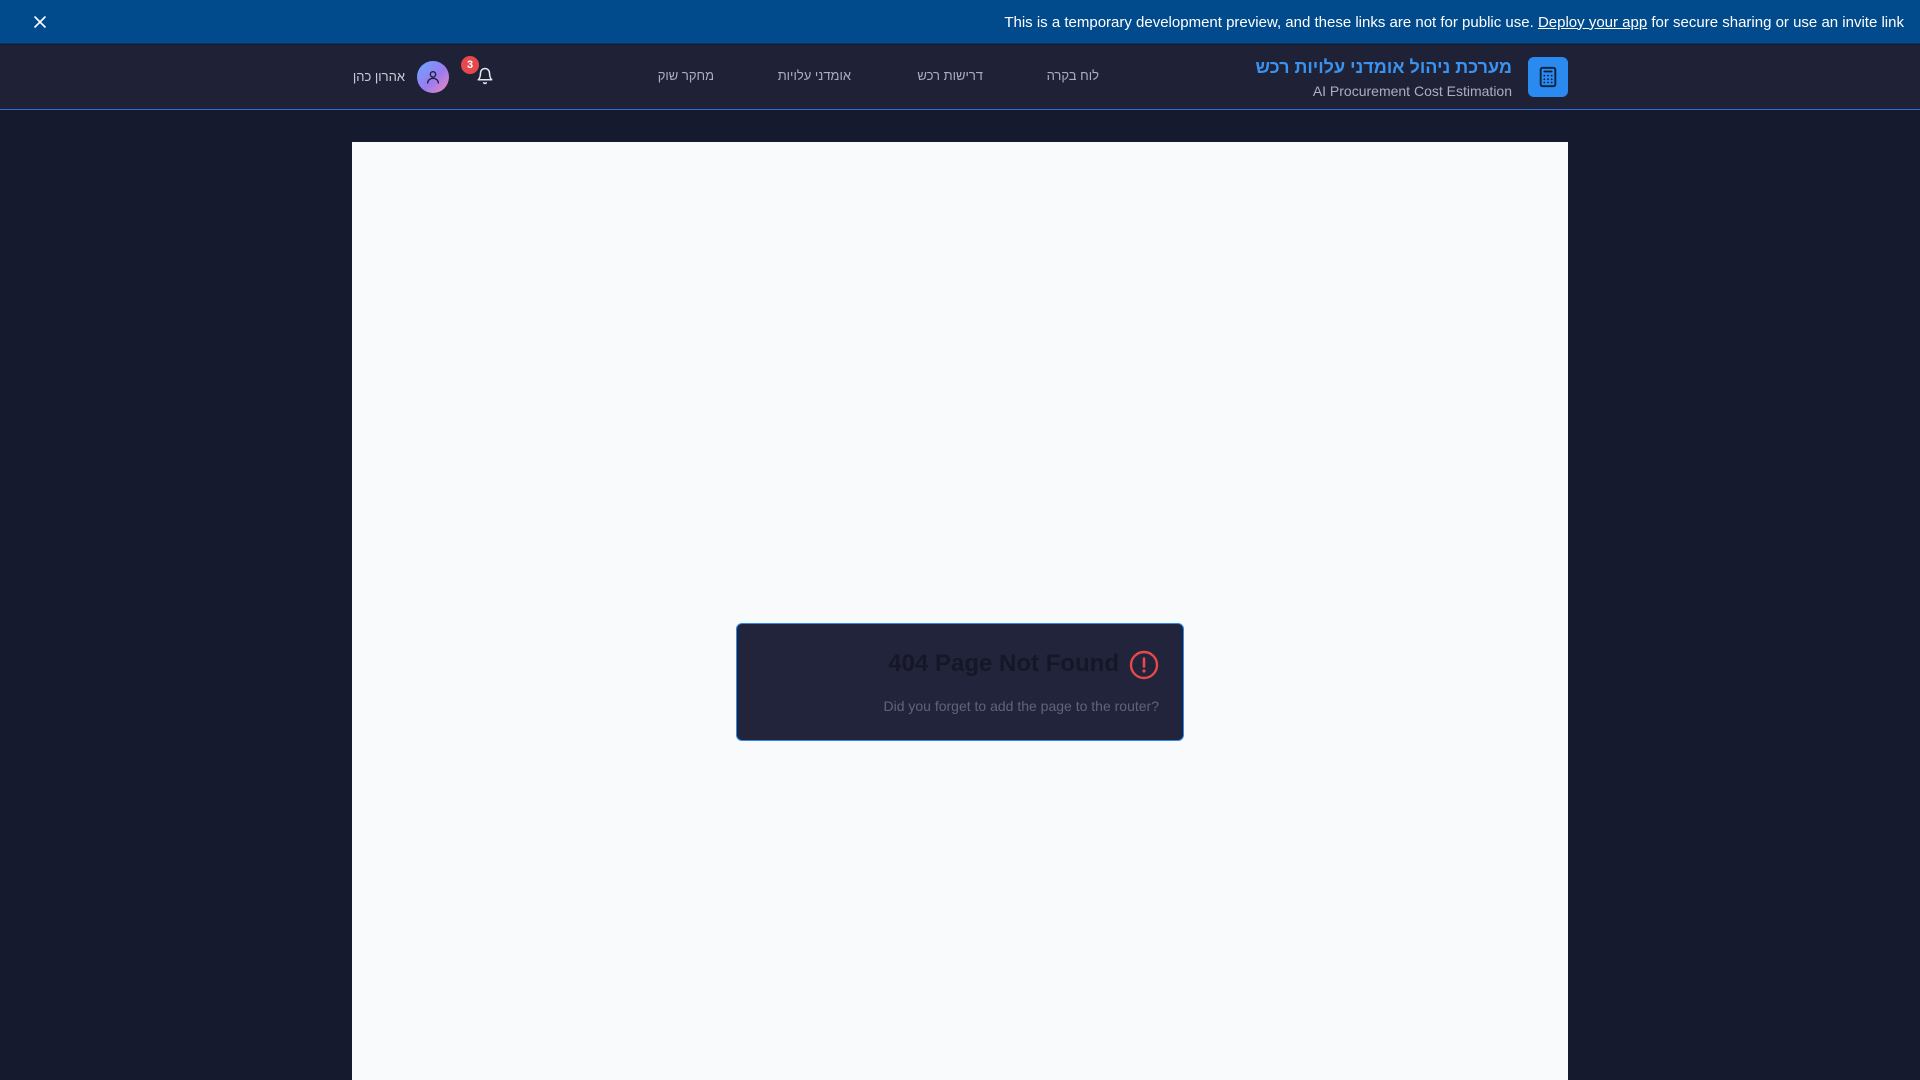 The width and height of the screenshot is (1920, 1080). Describe the element at coordinates (950, 75) in the screenshot. I see `nav-item-procurement-requests: דרישות רכש` at that location.